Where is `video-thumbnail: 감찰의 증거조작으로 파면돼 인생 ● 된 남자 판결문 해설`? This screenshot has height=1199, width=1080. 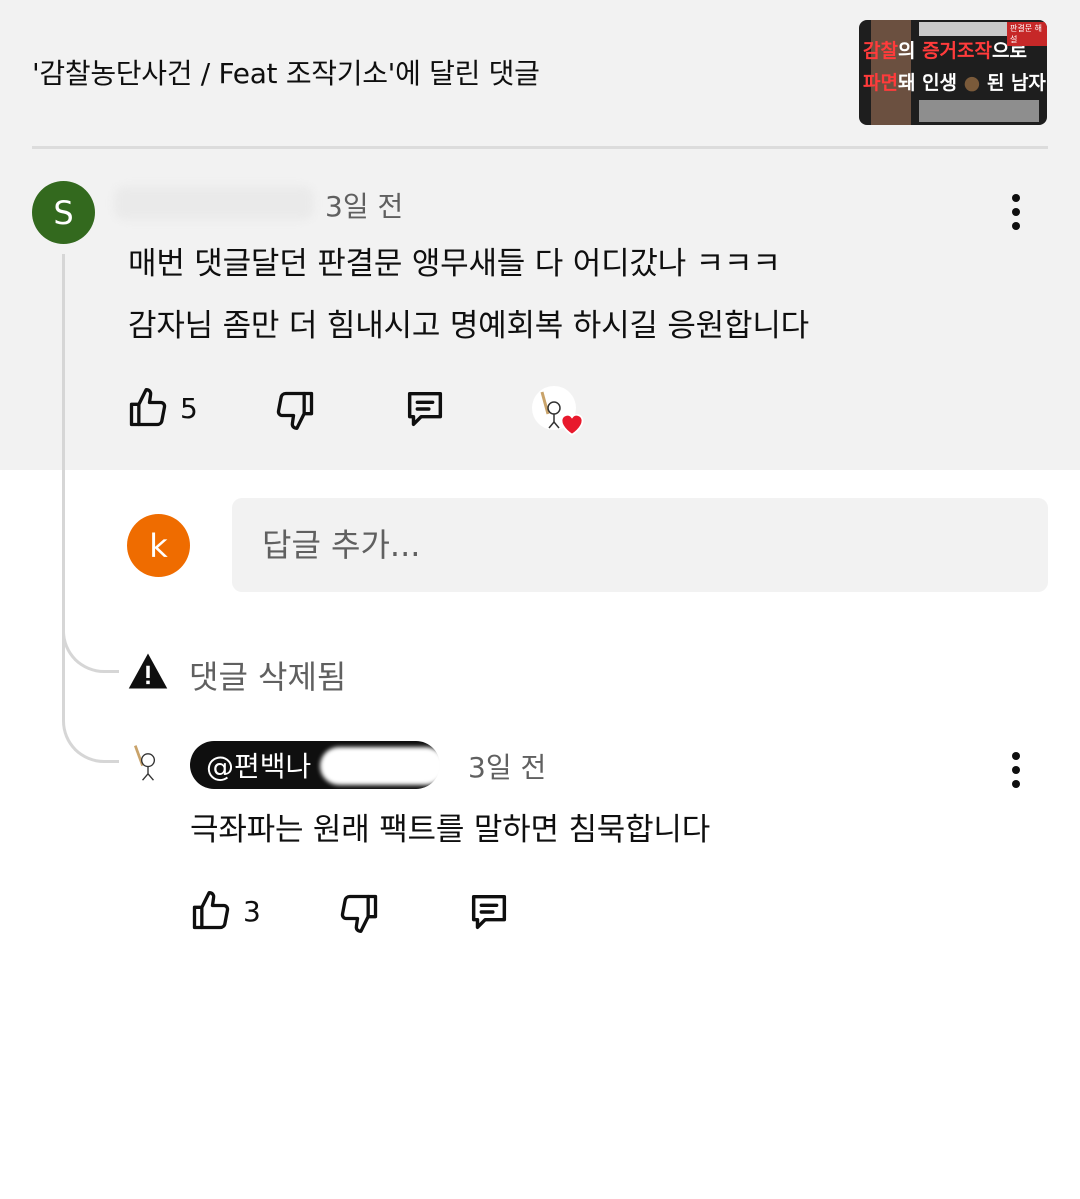 video-thumbnail: 감찰의 증거조작으로 파면돼 인생 ● 된 남자 판결문 해설 is located at coordinates (953, 72).